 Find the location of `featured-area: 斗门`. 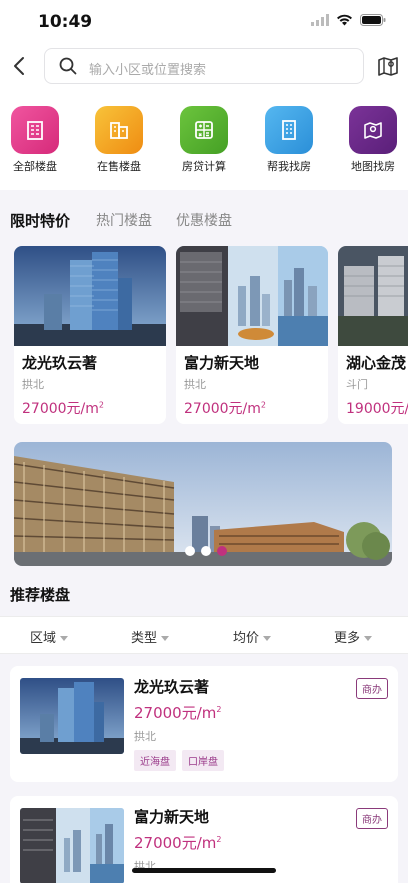

featured-area: 斗门 is located at coordinates (357, 384).